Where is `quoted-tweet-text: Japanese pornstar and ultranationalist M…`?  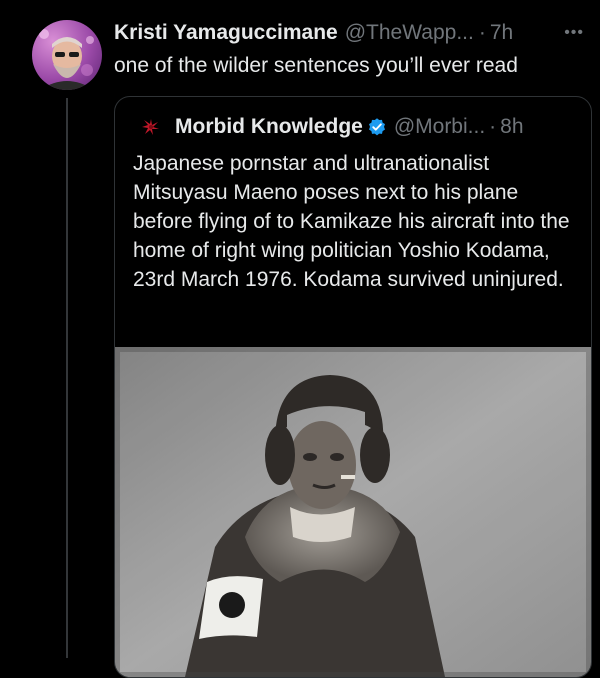
quoted-tweet-text: Japanese pornstar and ultranationalist M… is located at coordinates (351, 221).